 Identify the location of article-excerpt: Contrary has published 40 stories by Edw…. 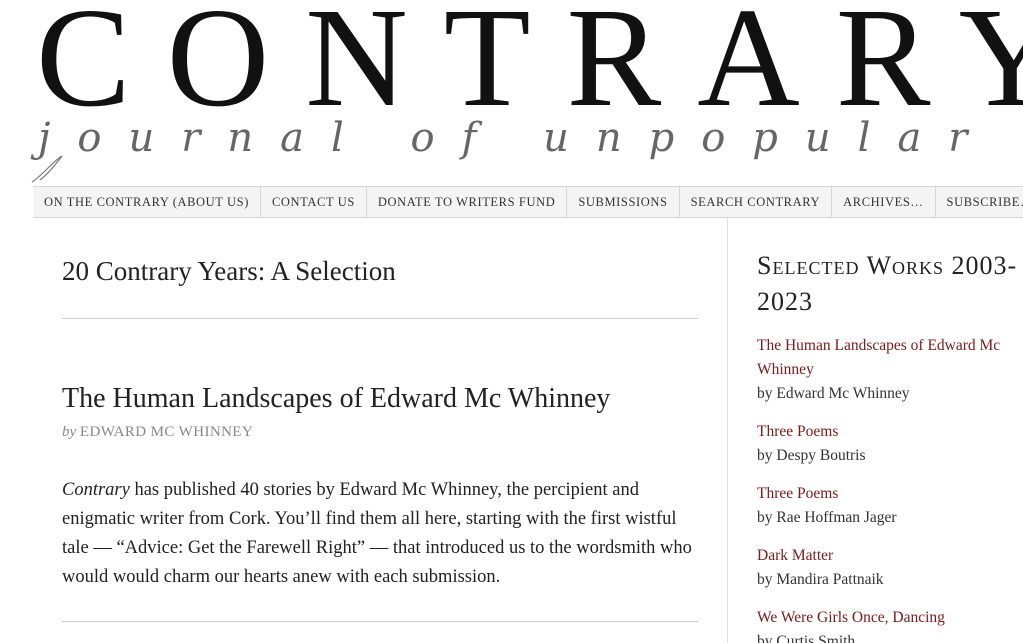
(380, 534).